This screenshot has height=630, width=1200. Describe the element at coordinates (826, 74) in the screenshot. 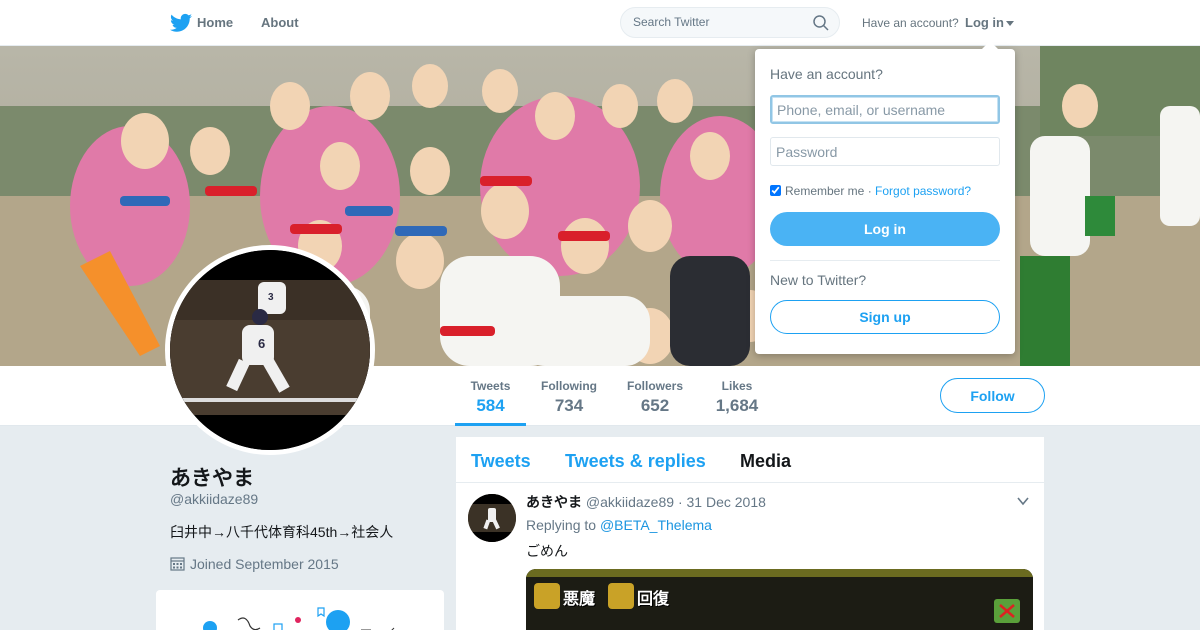

I see `login-dropdown-title: Have an account?` at that location.